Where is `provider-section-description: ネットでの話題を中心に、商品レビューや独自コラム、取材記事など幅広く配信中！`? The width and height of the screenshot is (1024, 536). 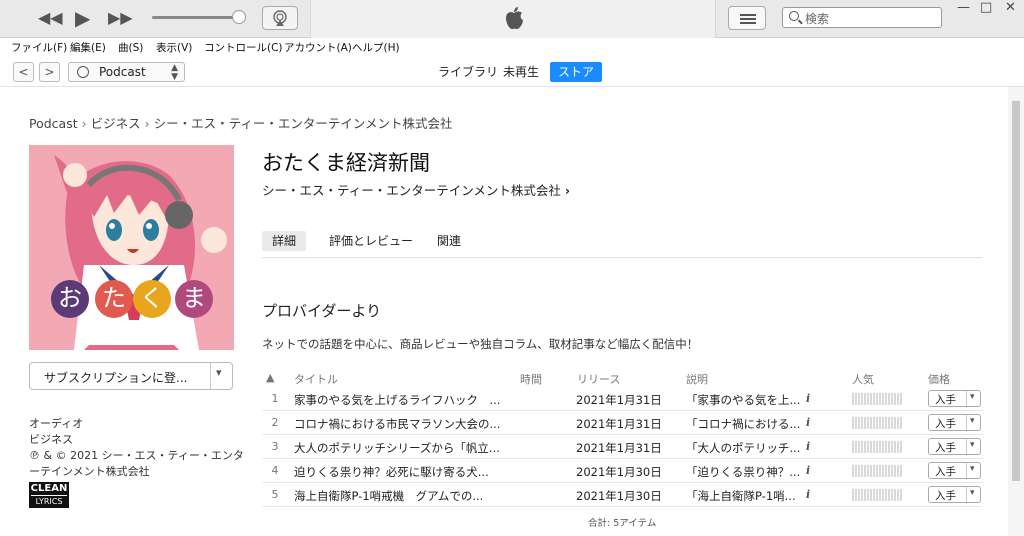 provider-section-description: ネットでの話題を中心に、商品レビューや独自コラム、取材記事など幅広く配信中！ is located at coordinates (480, 344).